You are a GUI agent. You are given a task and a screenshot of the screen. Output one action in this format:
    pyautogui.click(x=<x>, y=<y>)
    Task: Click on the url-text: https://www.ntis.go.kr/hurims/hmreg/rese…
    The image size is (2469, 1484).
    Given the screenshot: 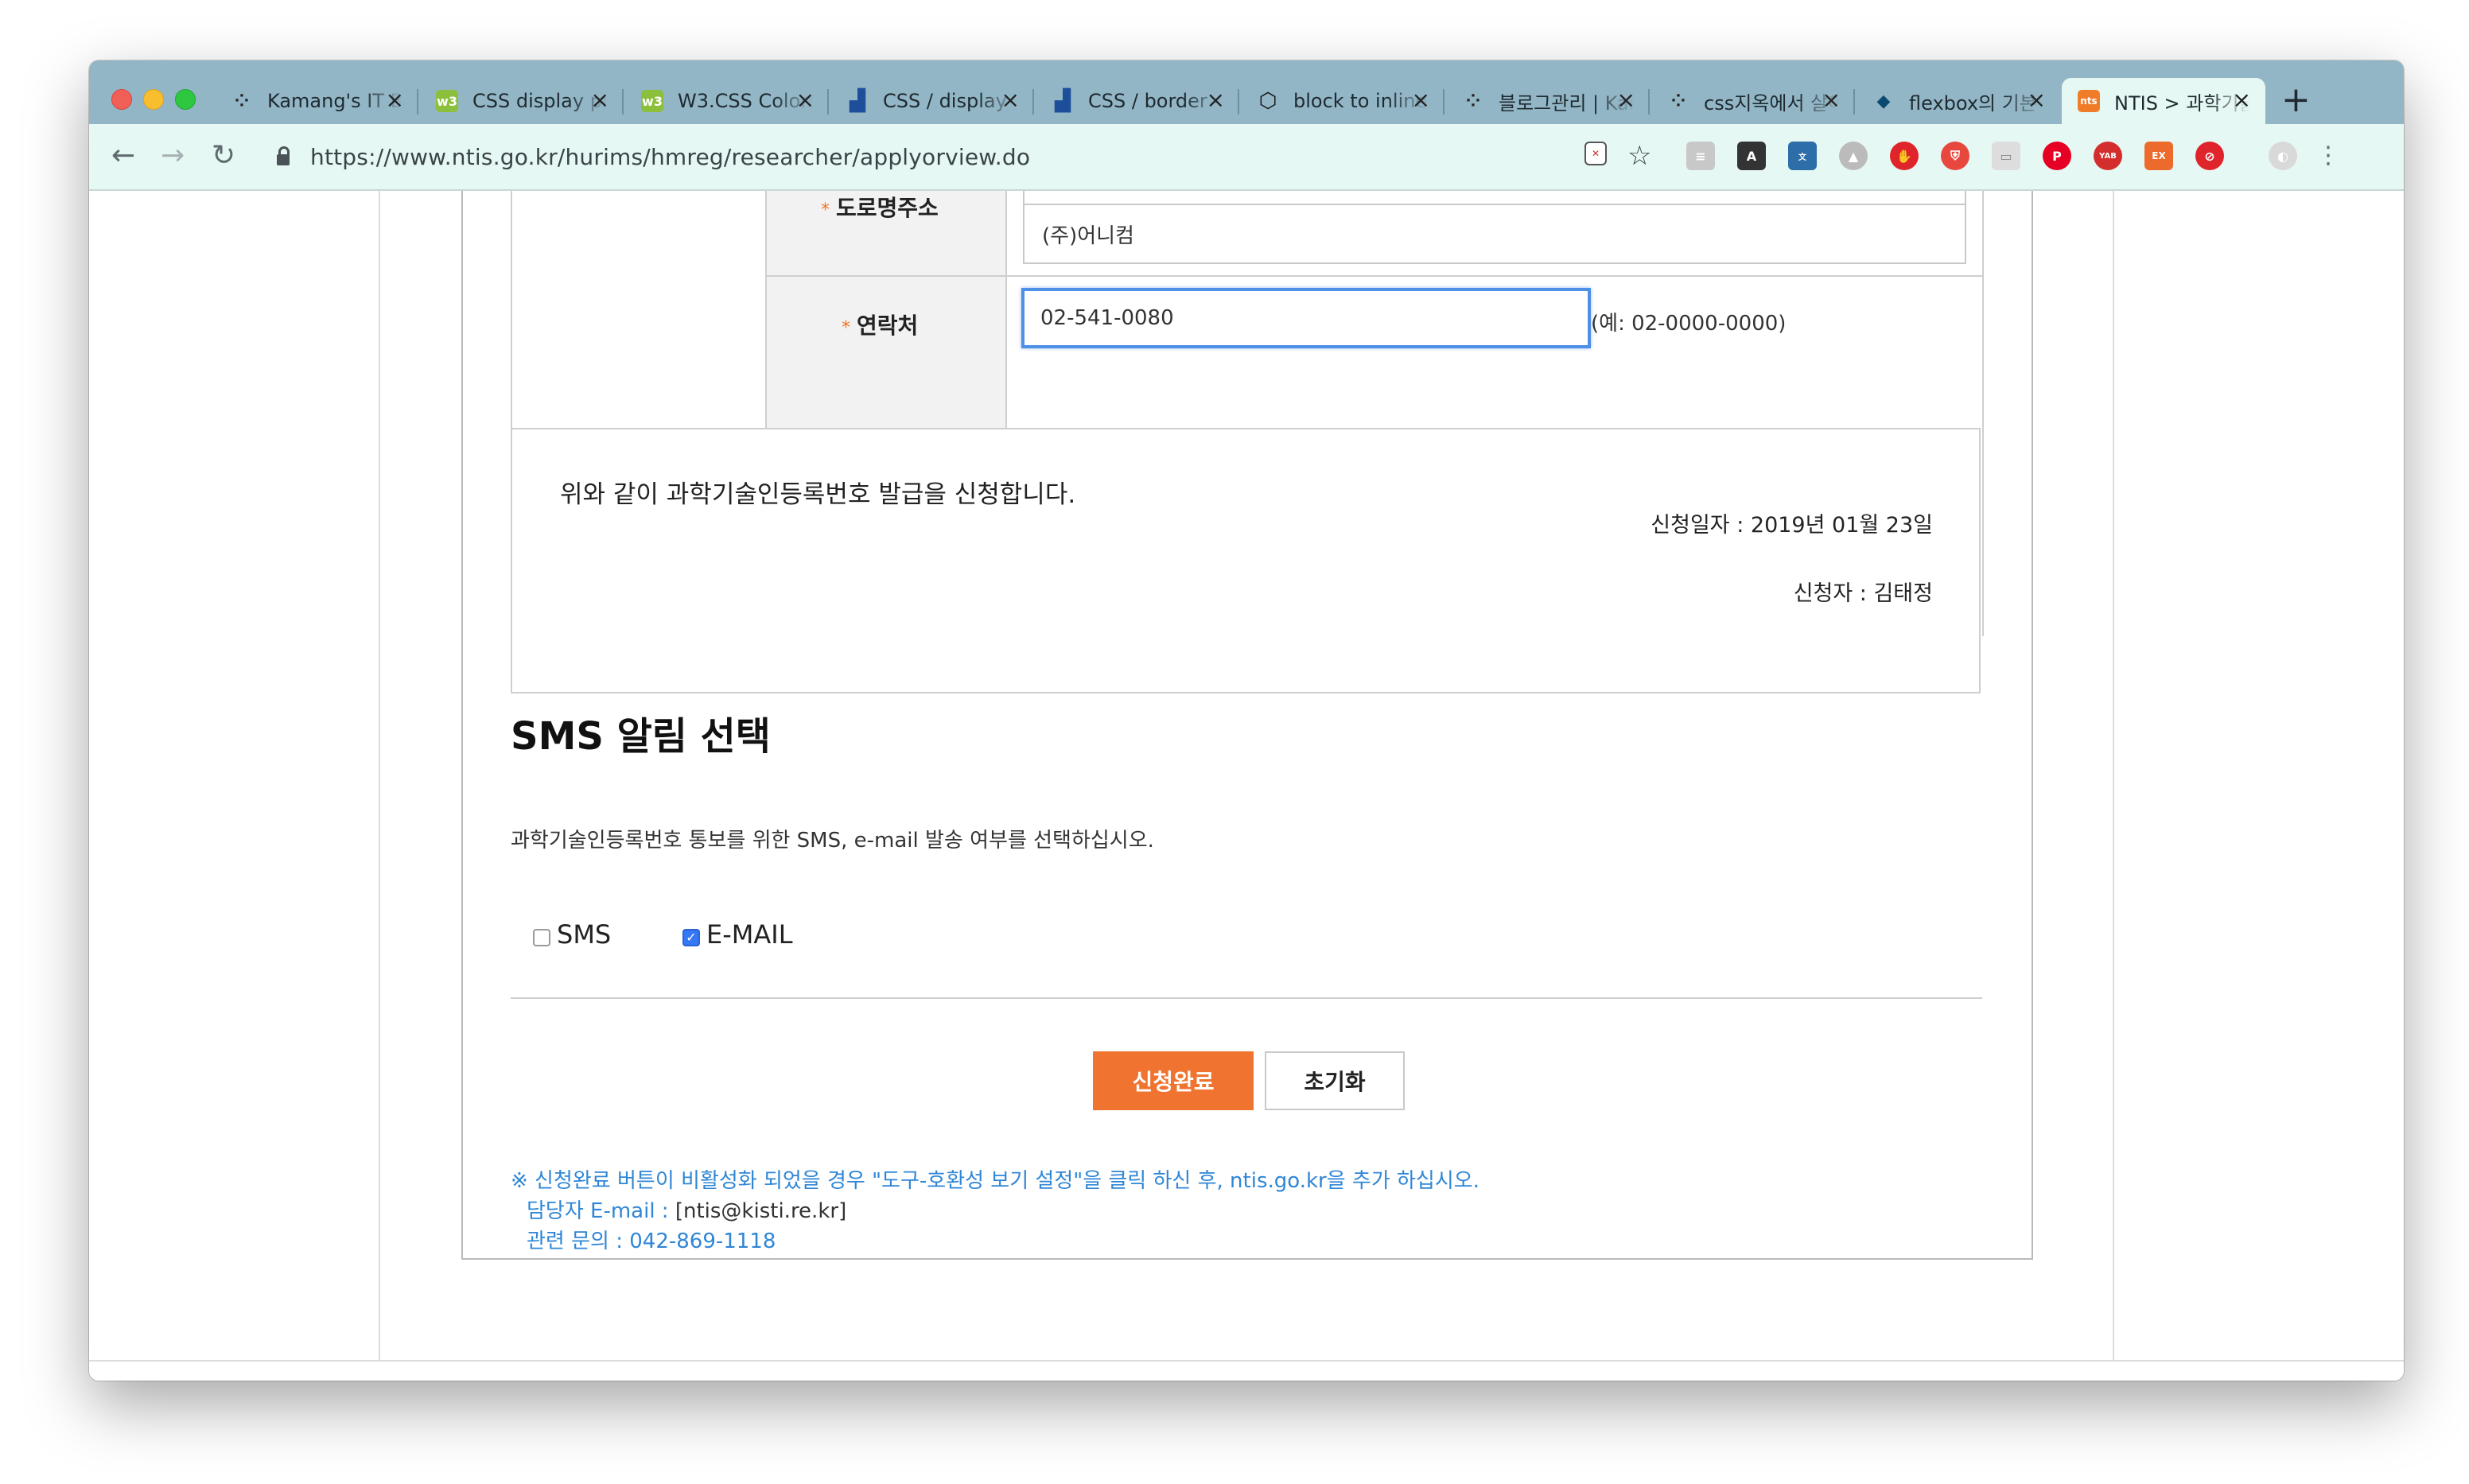 What is the action you would take?
    pyautogui.click(x=670, y=156)
    